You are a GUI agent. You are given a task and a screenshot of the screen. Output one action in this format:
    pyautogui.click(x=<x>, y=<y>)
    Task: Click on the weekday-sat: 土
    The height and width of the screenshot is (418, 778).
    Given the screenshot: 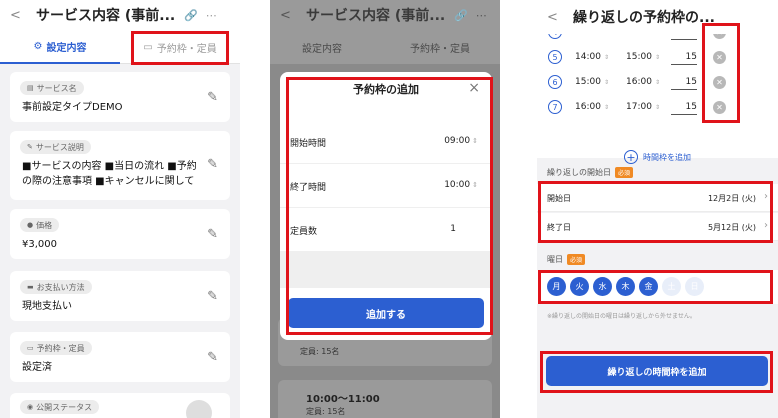 What is the action you would take?
    pyautogui.click(x=671, y=286)
    